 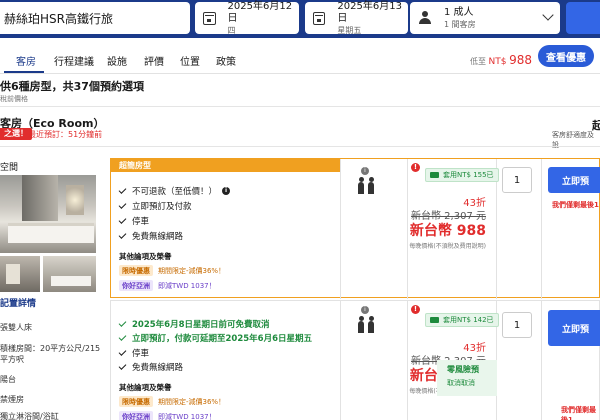 I want to click on checkout-date: 2025年6月13日, so click(x=369, y=12).